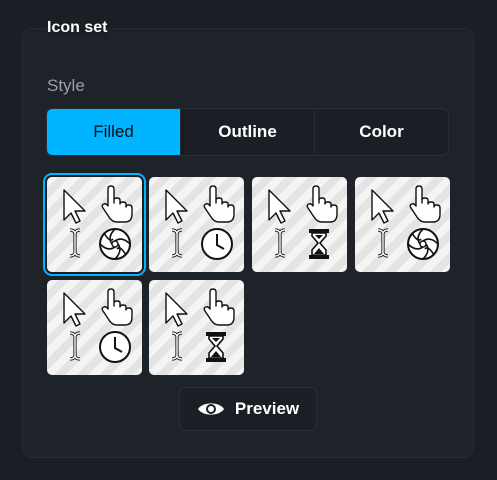  I want to click on style-filled-button: Filled, so click(114, 132).